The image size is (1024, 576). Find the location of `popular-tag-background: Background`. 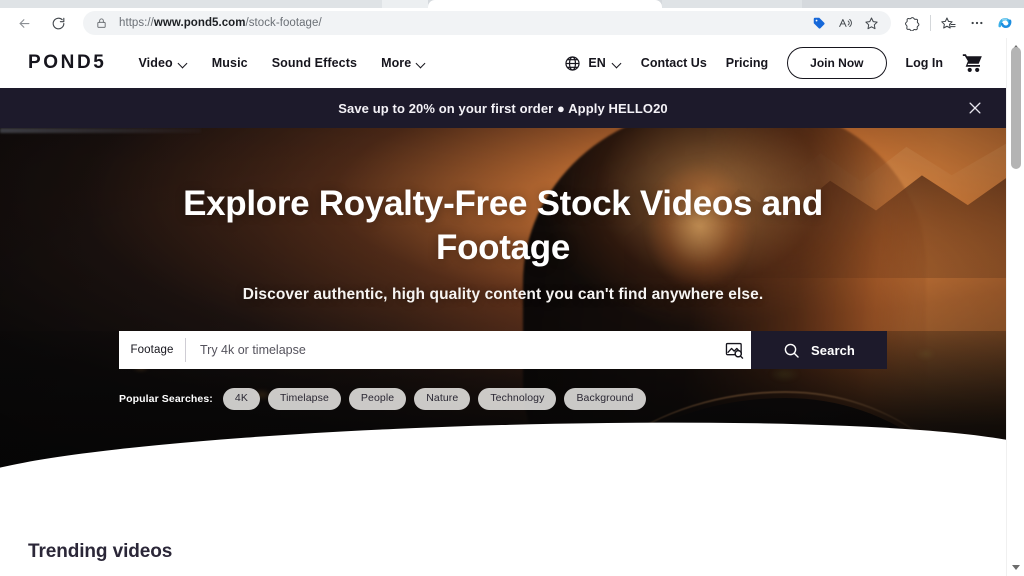

popular-tag-background: Background is located at coordinates (605, 399).